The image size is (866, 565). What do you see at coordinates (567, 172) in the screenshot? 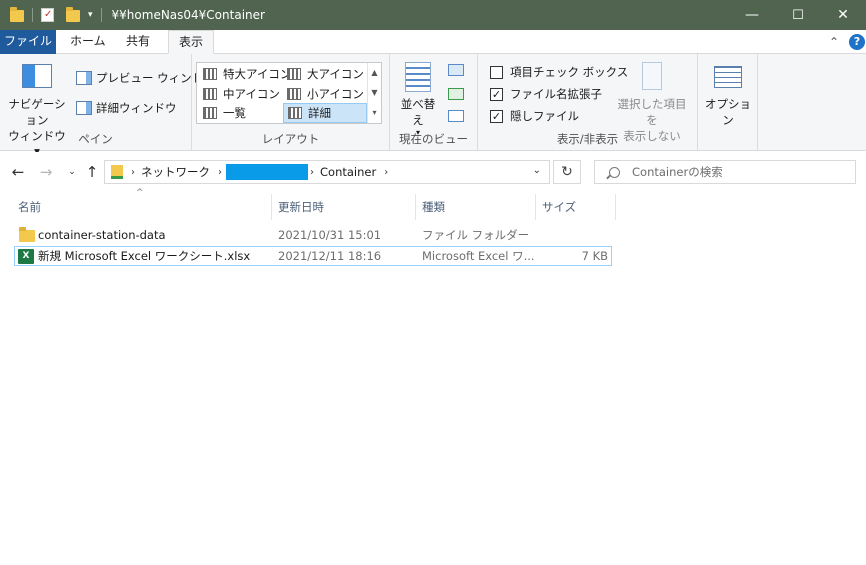
I see `refresh-button: ↻` at bounding box center [567, 172].